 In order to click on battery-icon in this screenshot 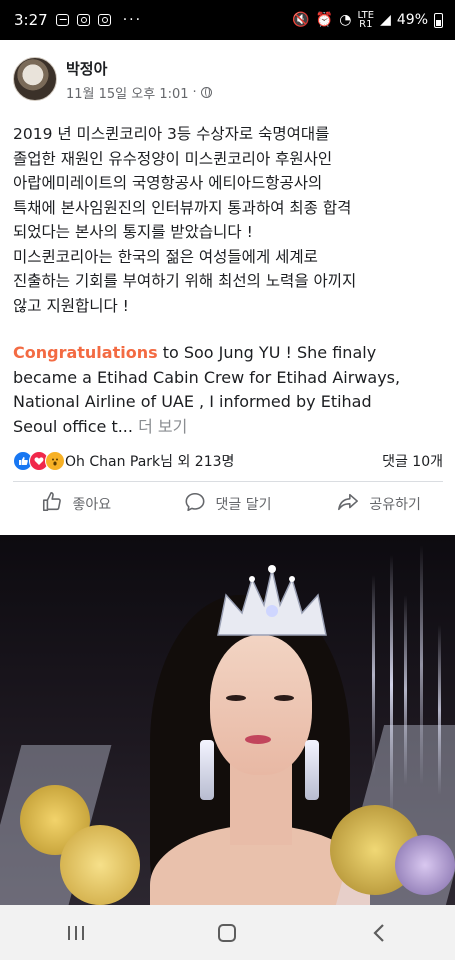, I will do `click(438, 20)`.